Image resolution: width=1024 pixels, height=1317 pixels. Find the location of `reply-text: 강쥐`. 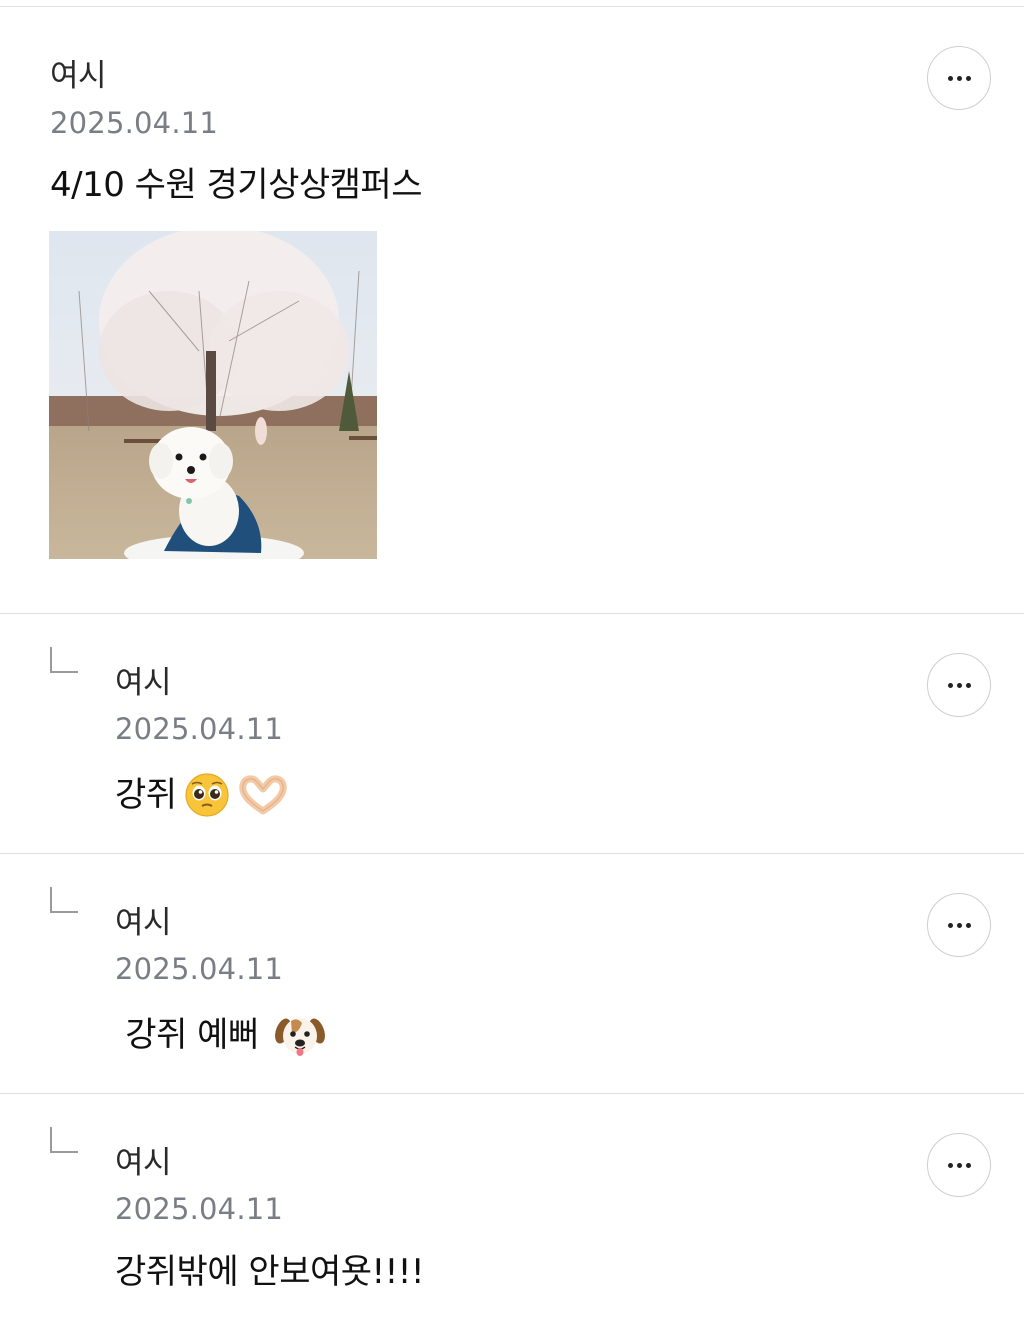

reply-text: 강쥐 is located at coordinates (146, 795).